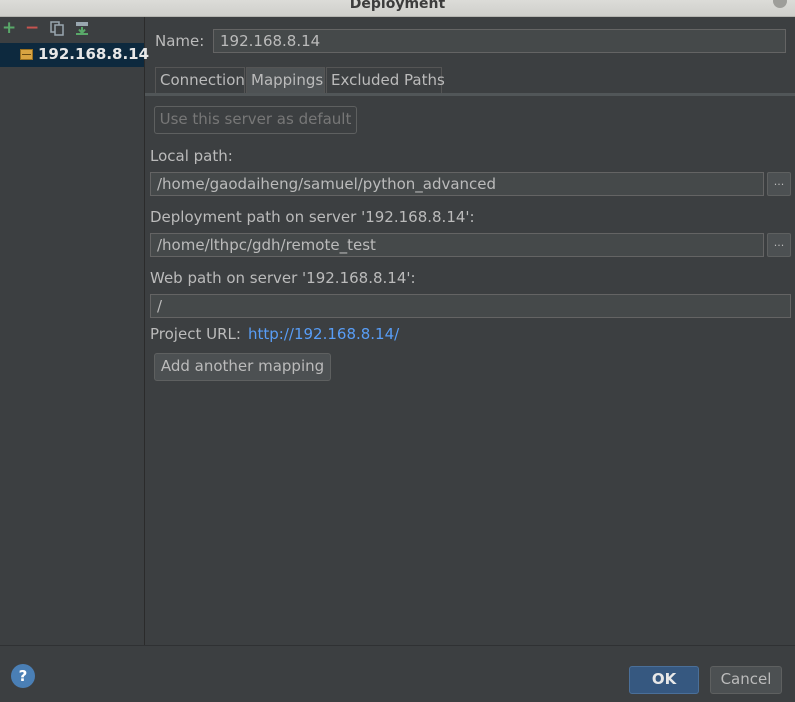 The width and height of the screenshot is (795, 702). Describe the element at coordinates (242, 367) in the screenshot. I see `add-mapping-button: Add another mapping` at that location.